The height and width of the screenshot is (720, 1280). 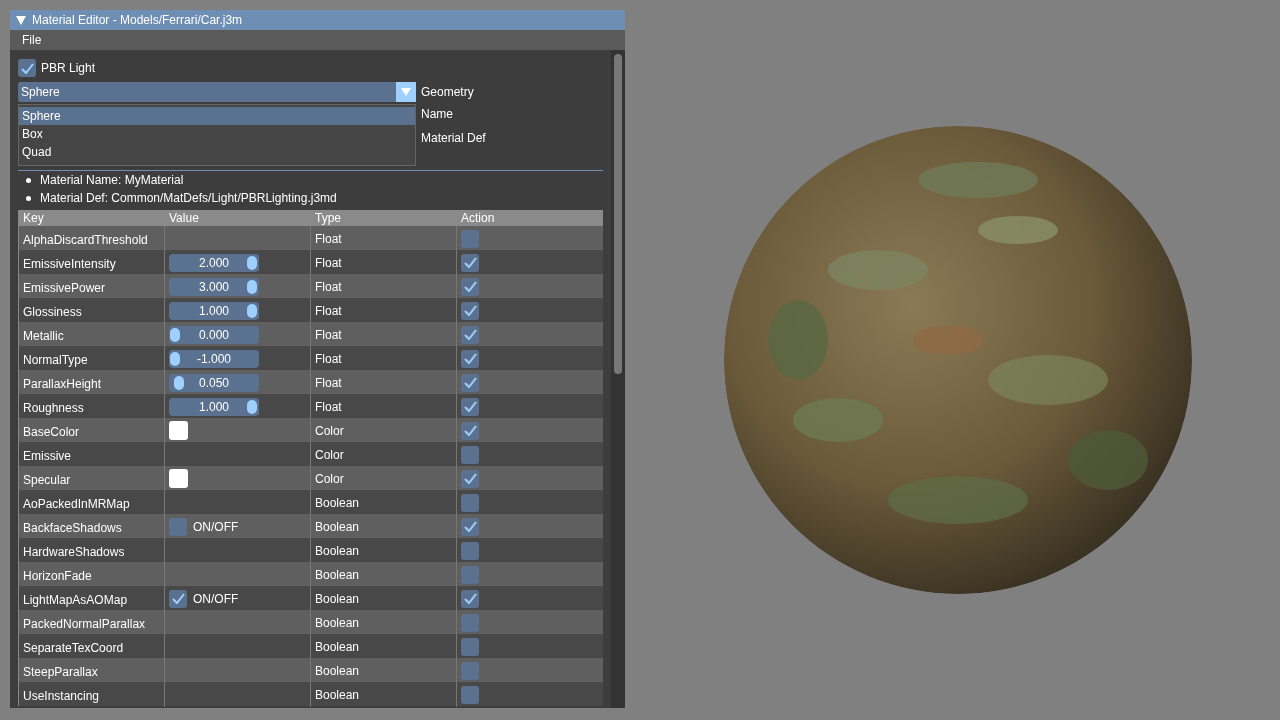 I want to click on dropdown-option: Quad, so click(x=217, y=152).